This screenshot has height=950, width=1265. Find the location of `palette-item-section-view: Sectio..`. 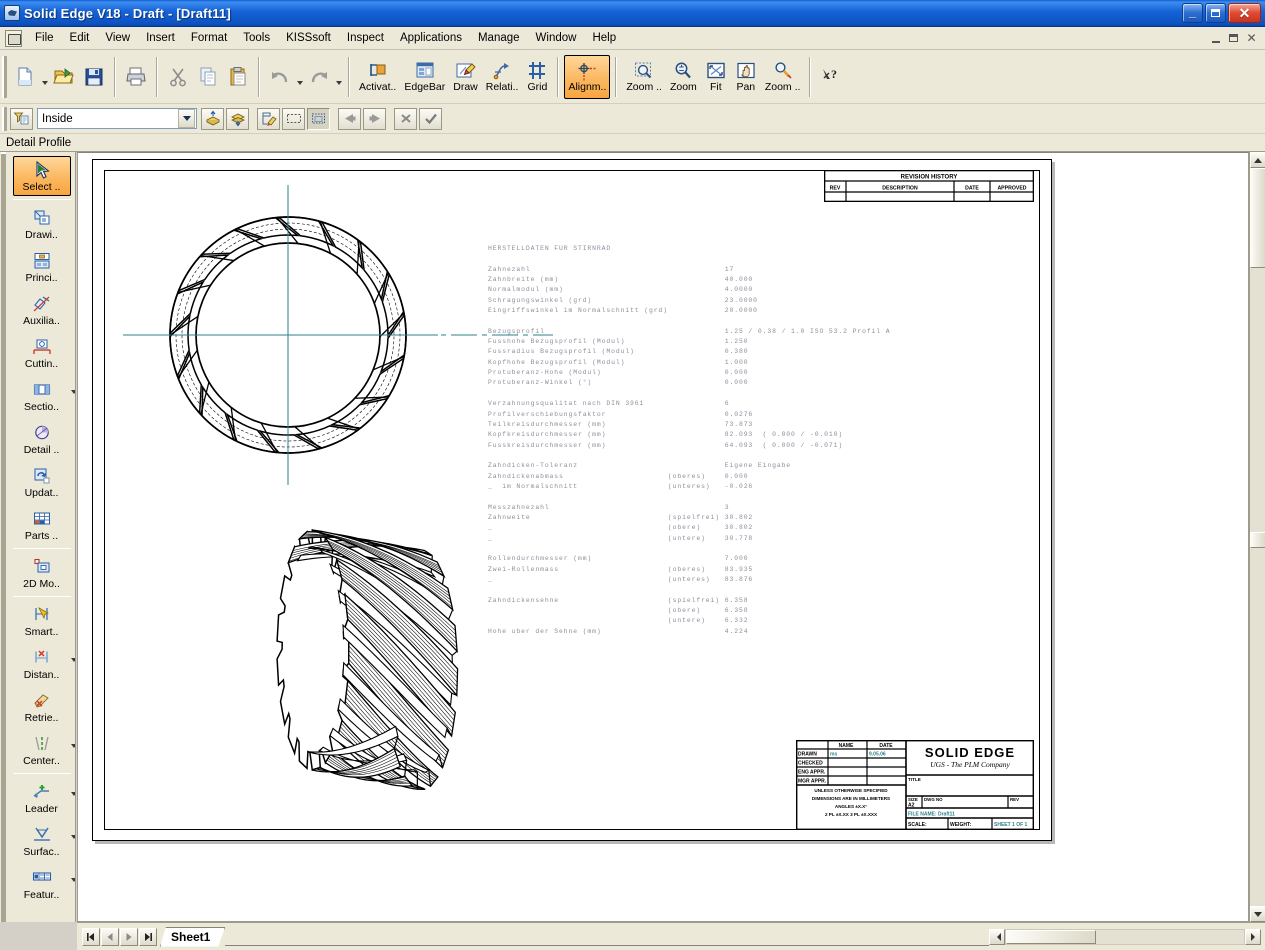

palette-item-section-view: Sectio.. is located at coordinates (44, 396).